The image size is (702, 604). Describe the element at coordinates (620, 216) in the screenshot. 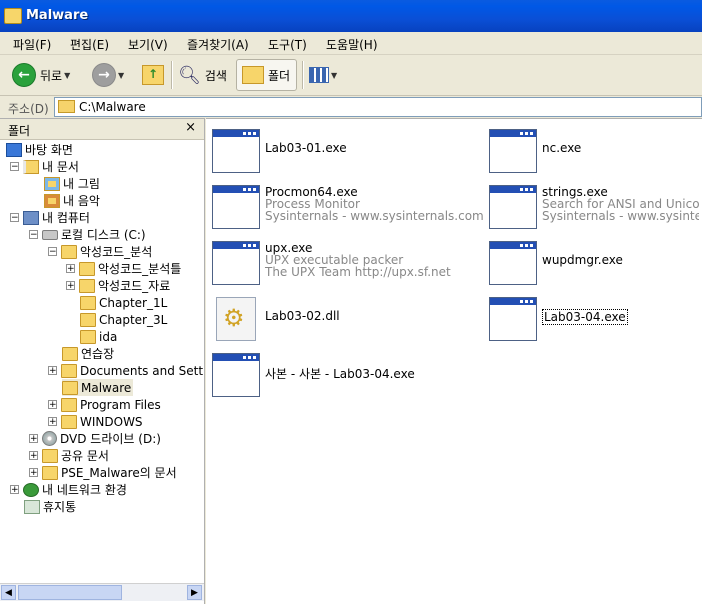

I see `file-company: Sysinternals - www.sysinte` at that location.